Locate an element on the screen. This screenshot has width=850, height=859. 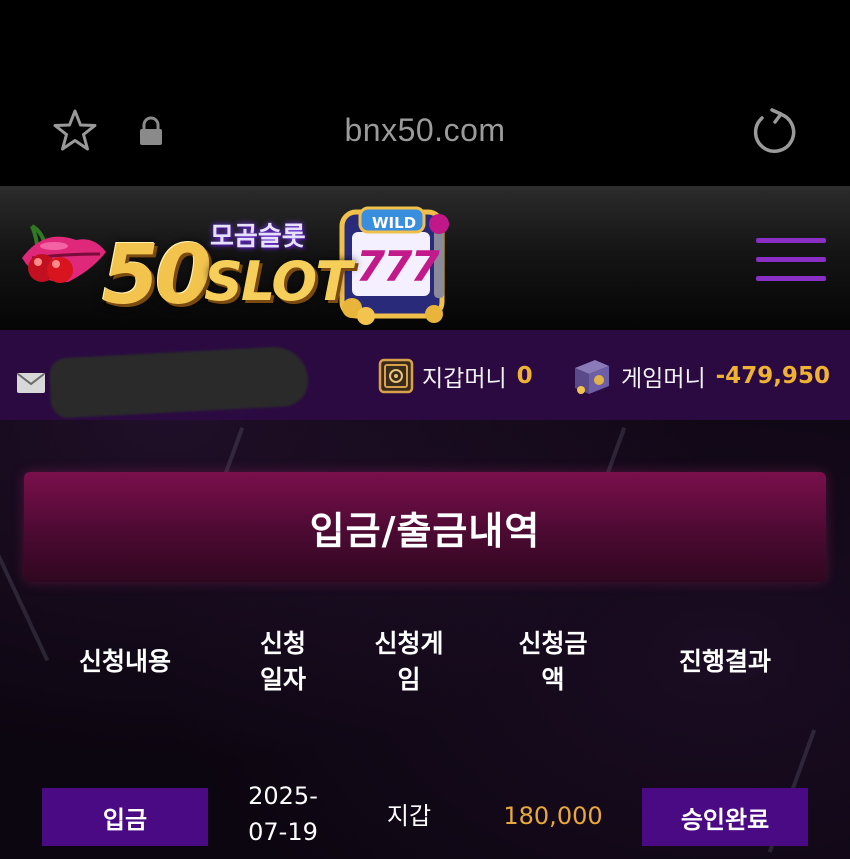
column-header-status: 진행결과 is located at coordinates (724, 661).